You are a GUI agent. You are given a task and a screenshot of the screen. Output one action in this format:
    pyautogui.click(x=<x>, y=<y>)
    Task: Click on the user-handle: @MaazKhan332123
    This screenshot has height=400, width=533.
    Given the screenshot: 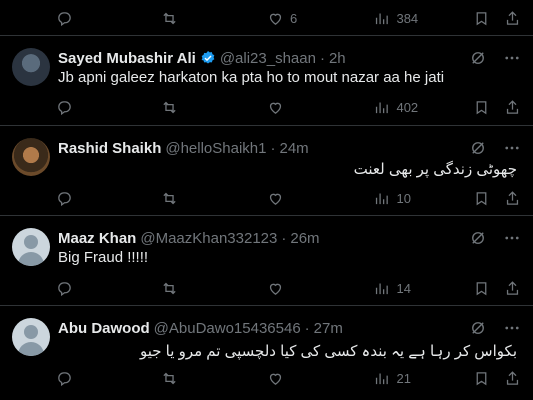 What is the action you would take?
    pyautogui.click(x=208, y=238)
    